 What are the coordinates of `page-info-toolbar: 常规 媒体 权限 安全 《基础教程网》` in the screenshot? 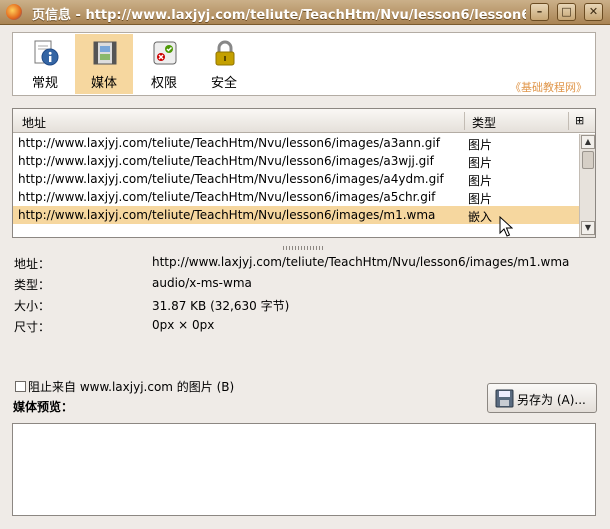 It's located at (304, 64).